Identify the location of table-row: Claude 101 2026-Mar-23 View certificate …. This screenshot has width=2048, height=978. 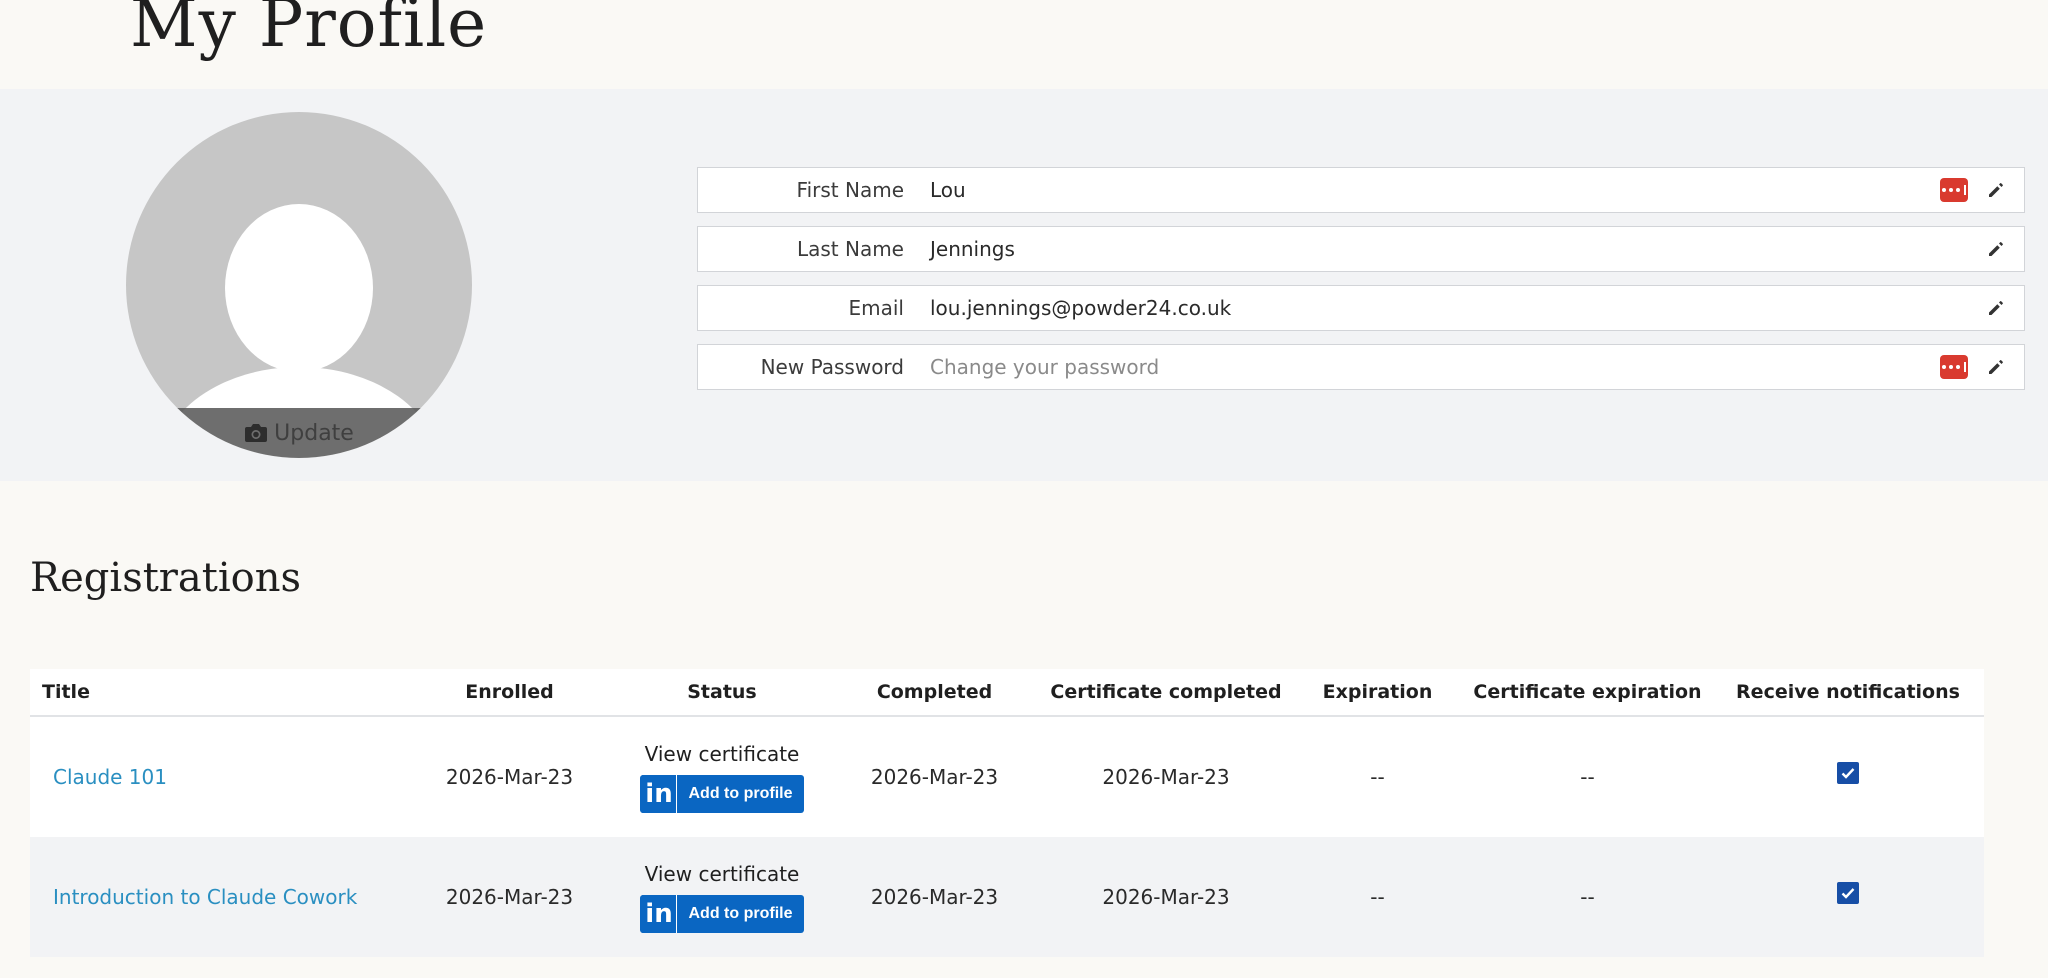
(1007, 776).